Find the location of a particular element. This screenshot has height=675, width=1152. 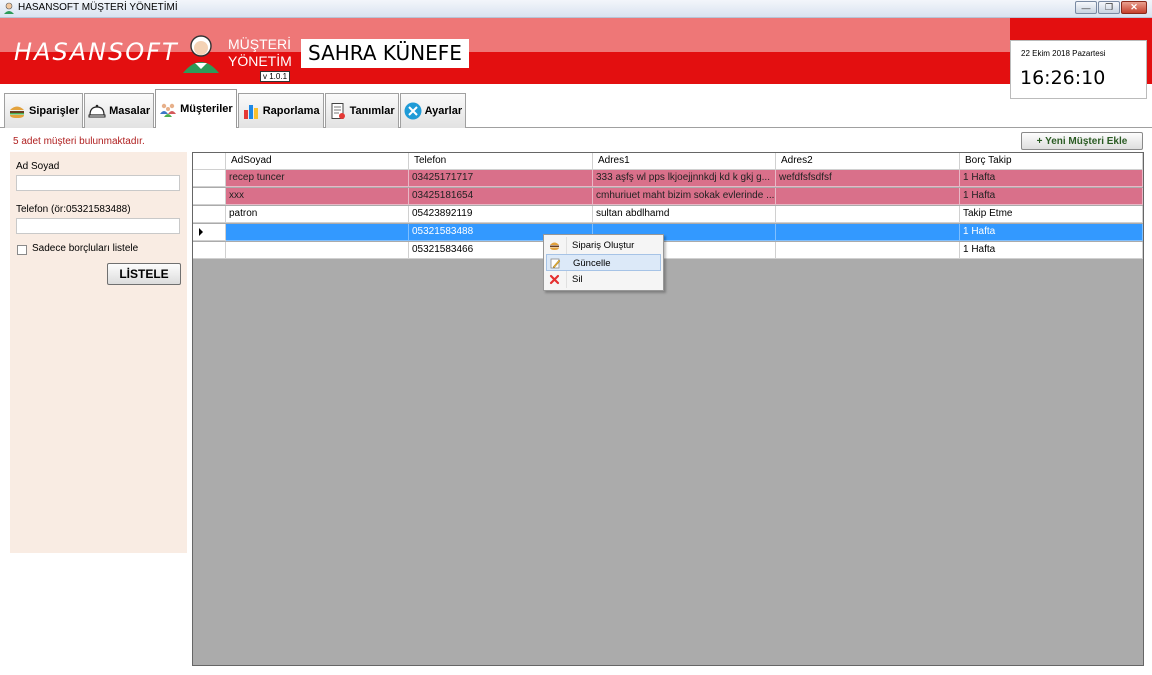

clock-time: 16:26:10 is located at coordinates (1063, 78).